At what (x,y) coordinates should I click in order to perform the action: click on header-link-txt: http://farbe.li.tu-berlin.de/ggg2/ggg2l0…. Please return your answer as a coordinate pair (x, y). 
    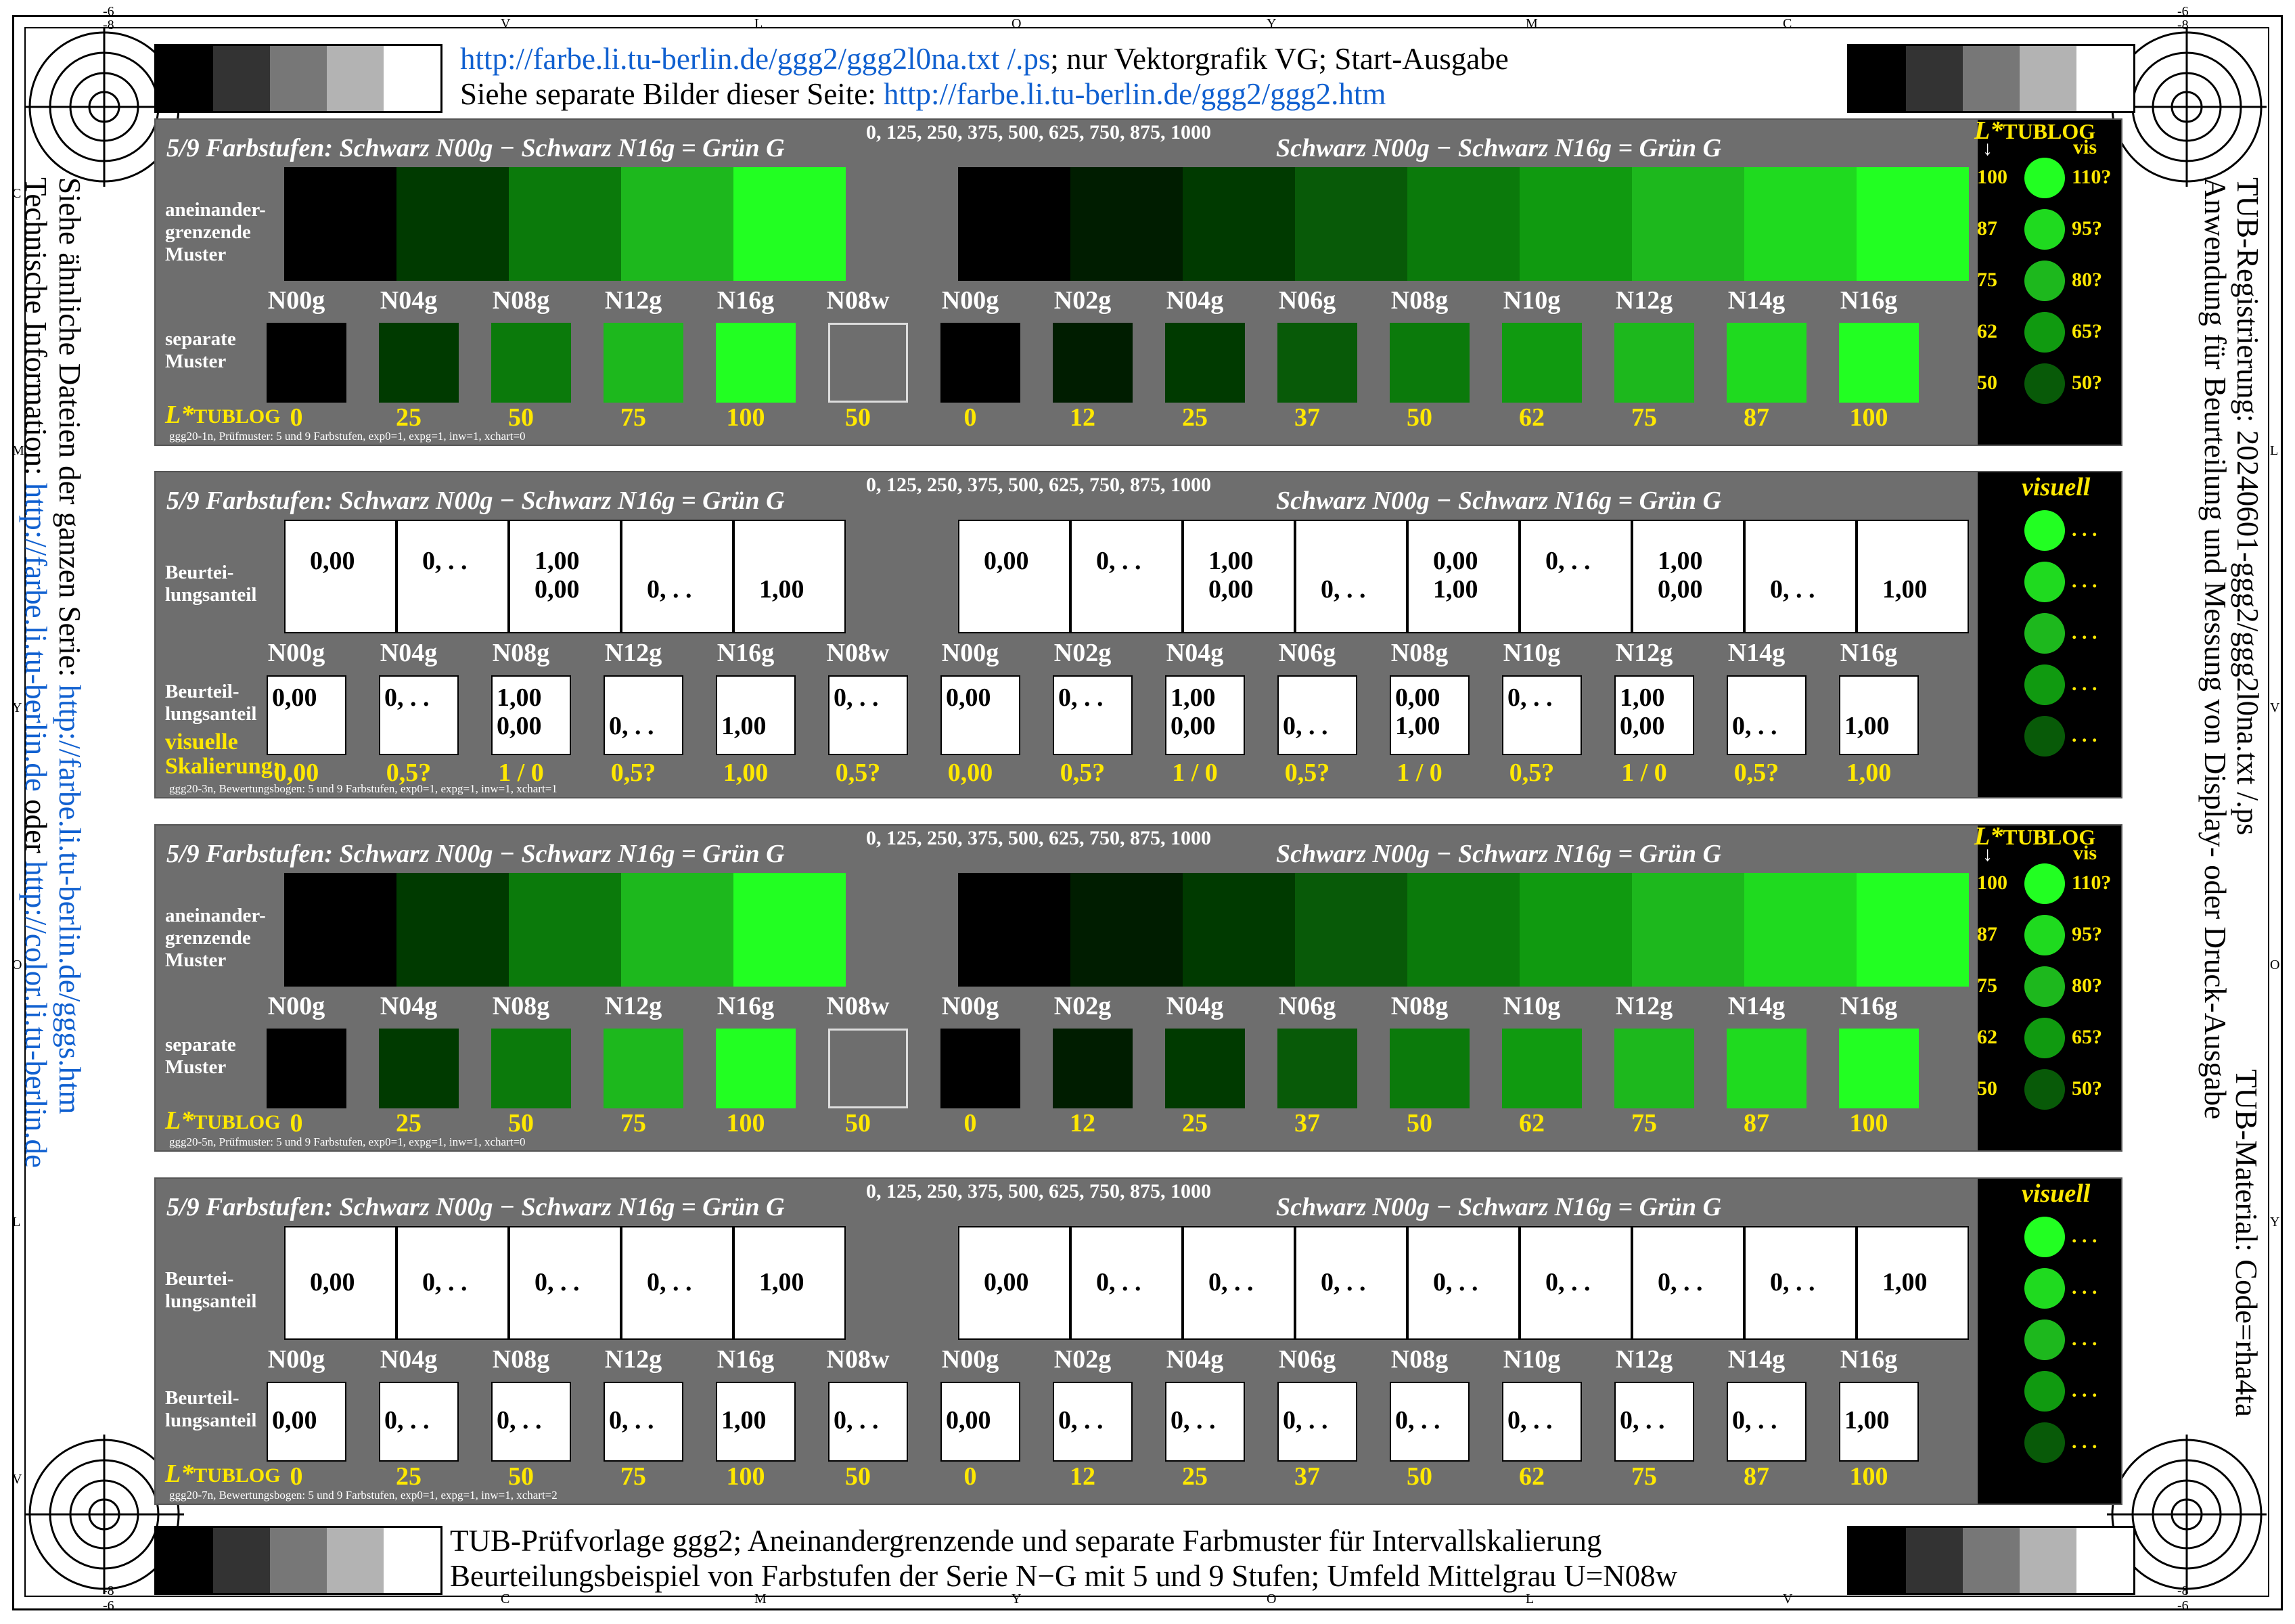
    Looking at the image, I should click on (755, 59).